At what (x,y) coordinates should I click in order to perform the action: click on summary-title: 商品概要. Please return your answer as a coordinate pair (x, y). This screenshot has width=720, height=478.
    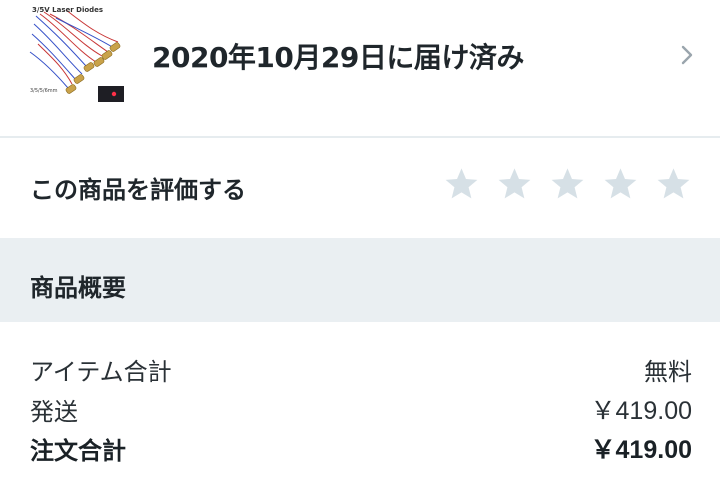
    Looking at the image, I should click on (78, 288).